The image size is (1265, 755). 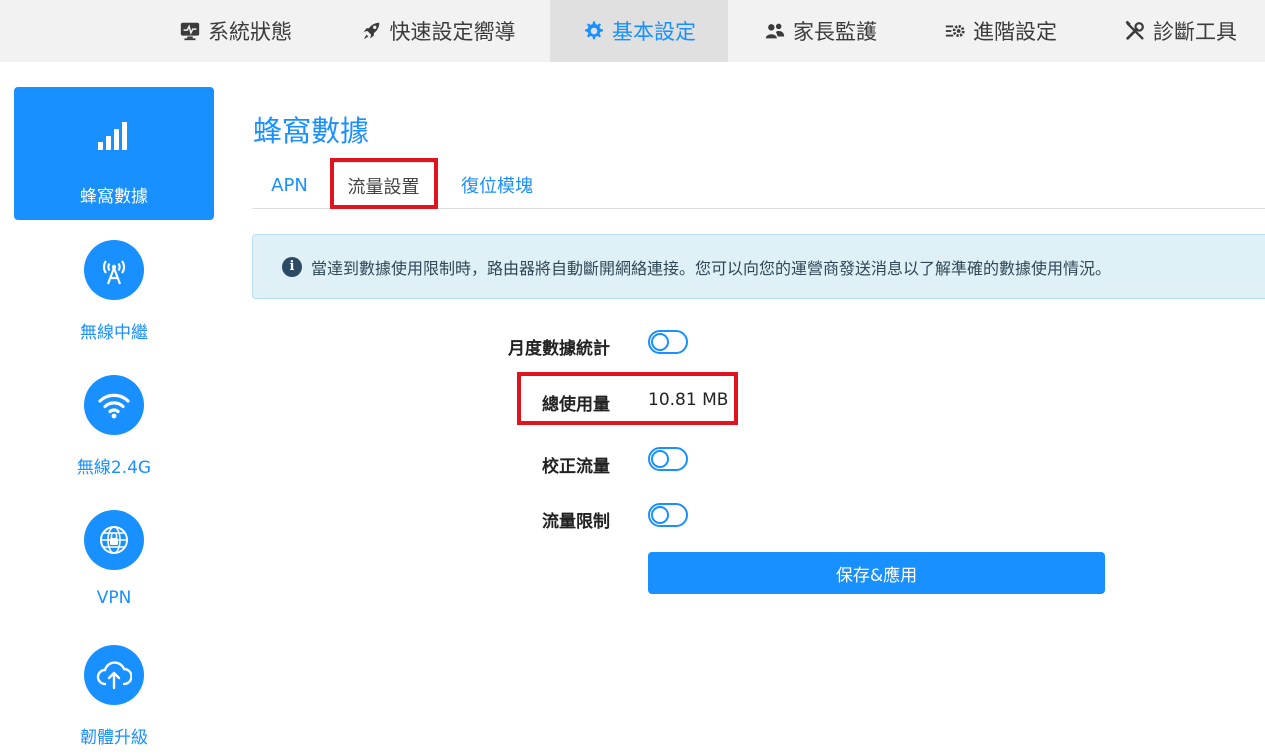 What do you see at coordinates (114, 197) in the screenshot?
I see `sidebar-item-label: 蜂窩數據` at bounding box center [114, 197].